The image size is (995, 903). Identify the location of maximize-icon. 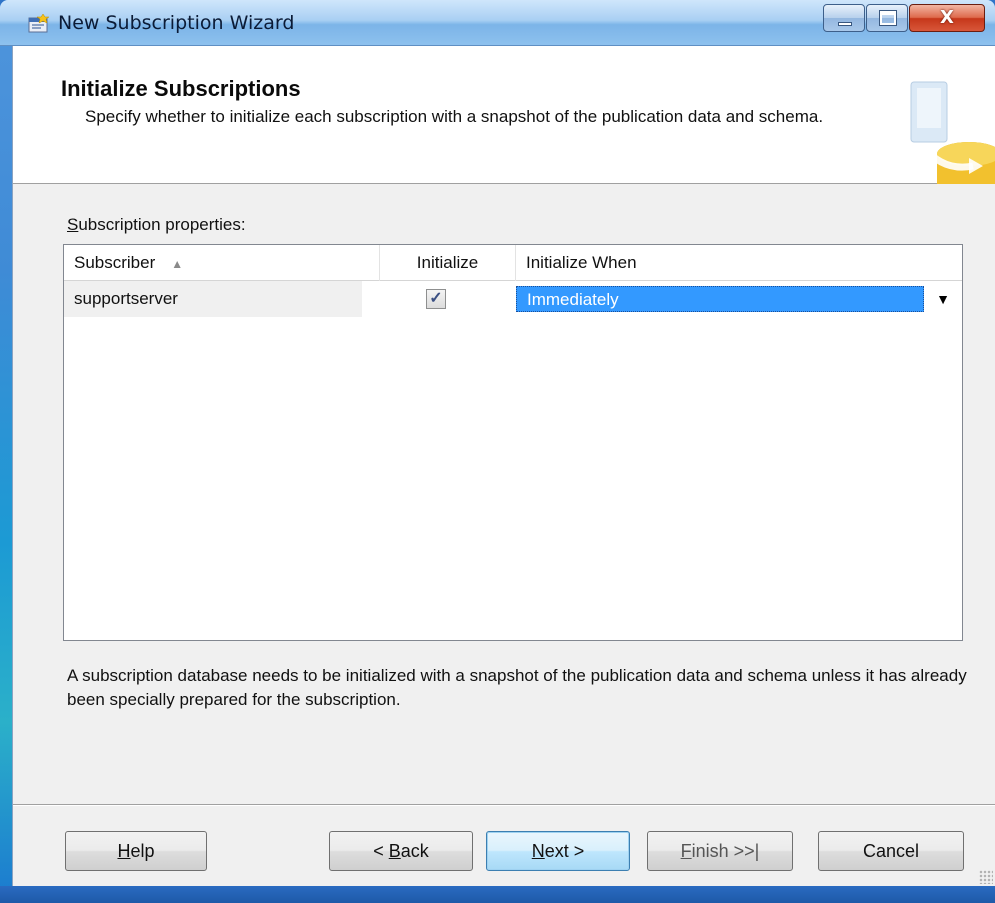
(888, 18).